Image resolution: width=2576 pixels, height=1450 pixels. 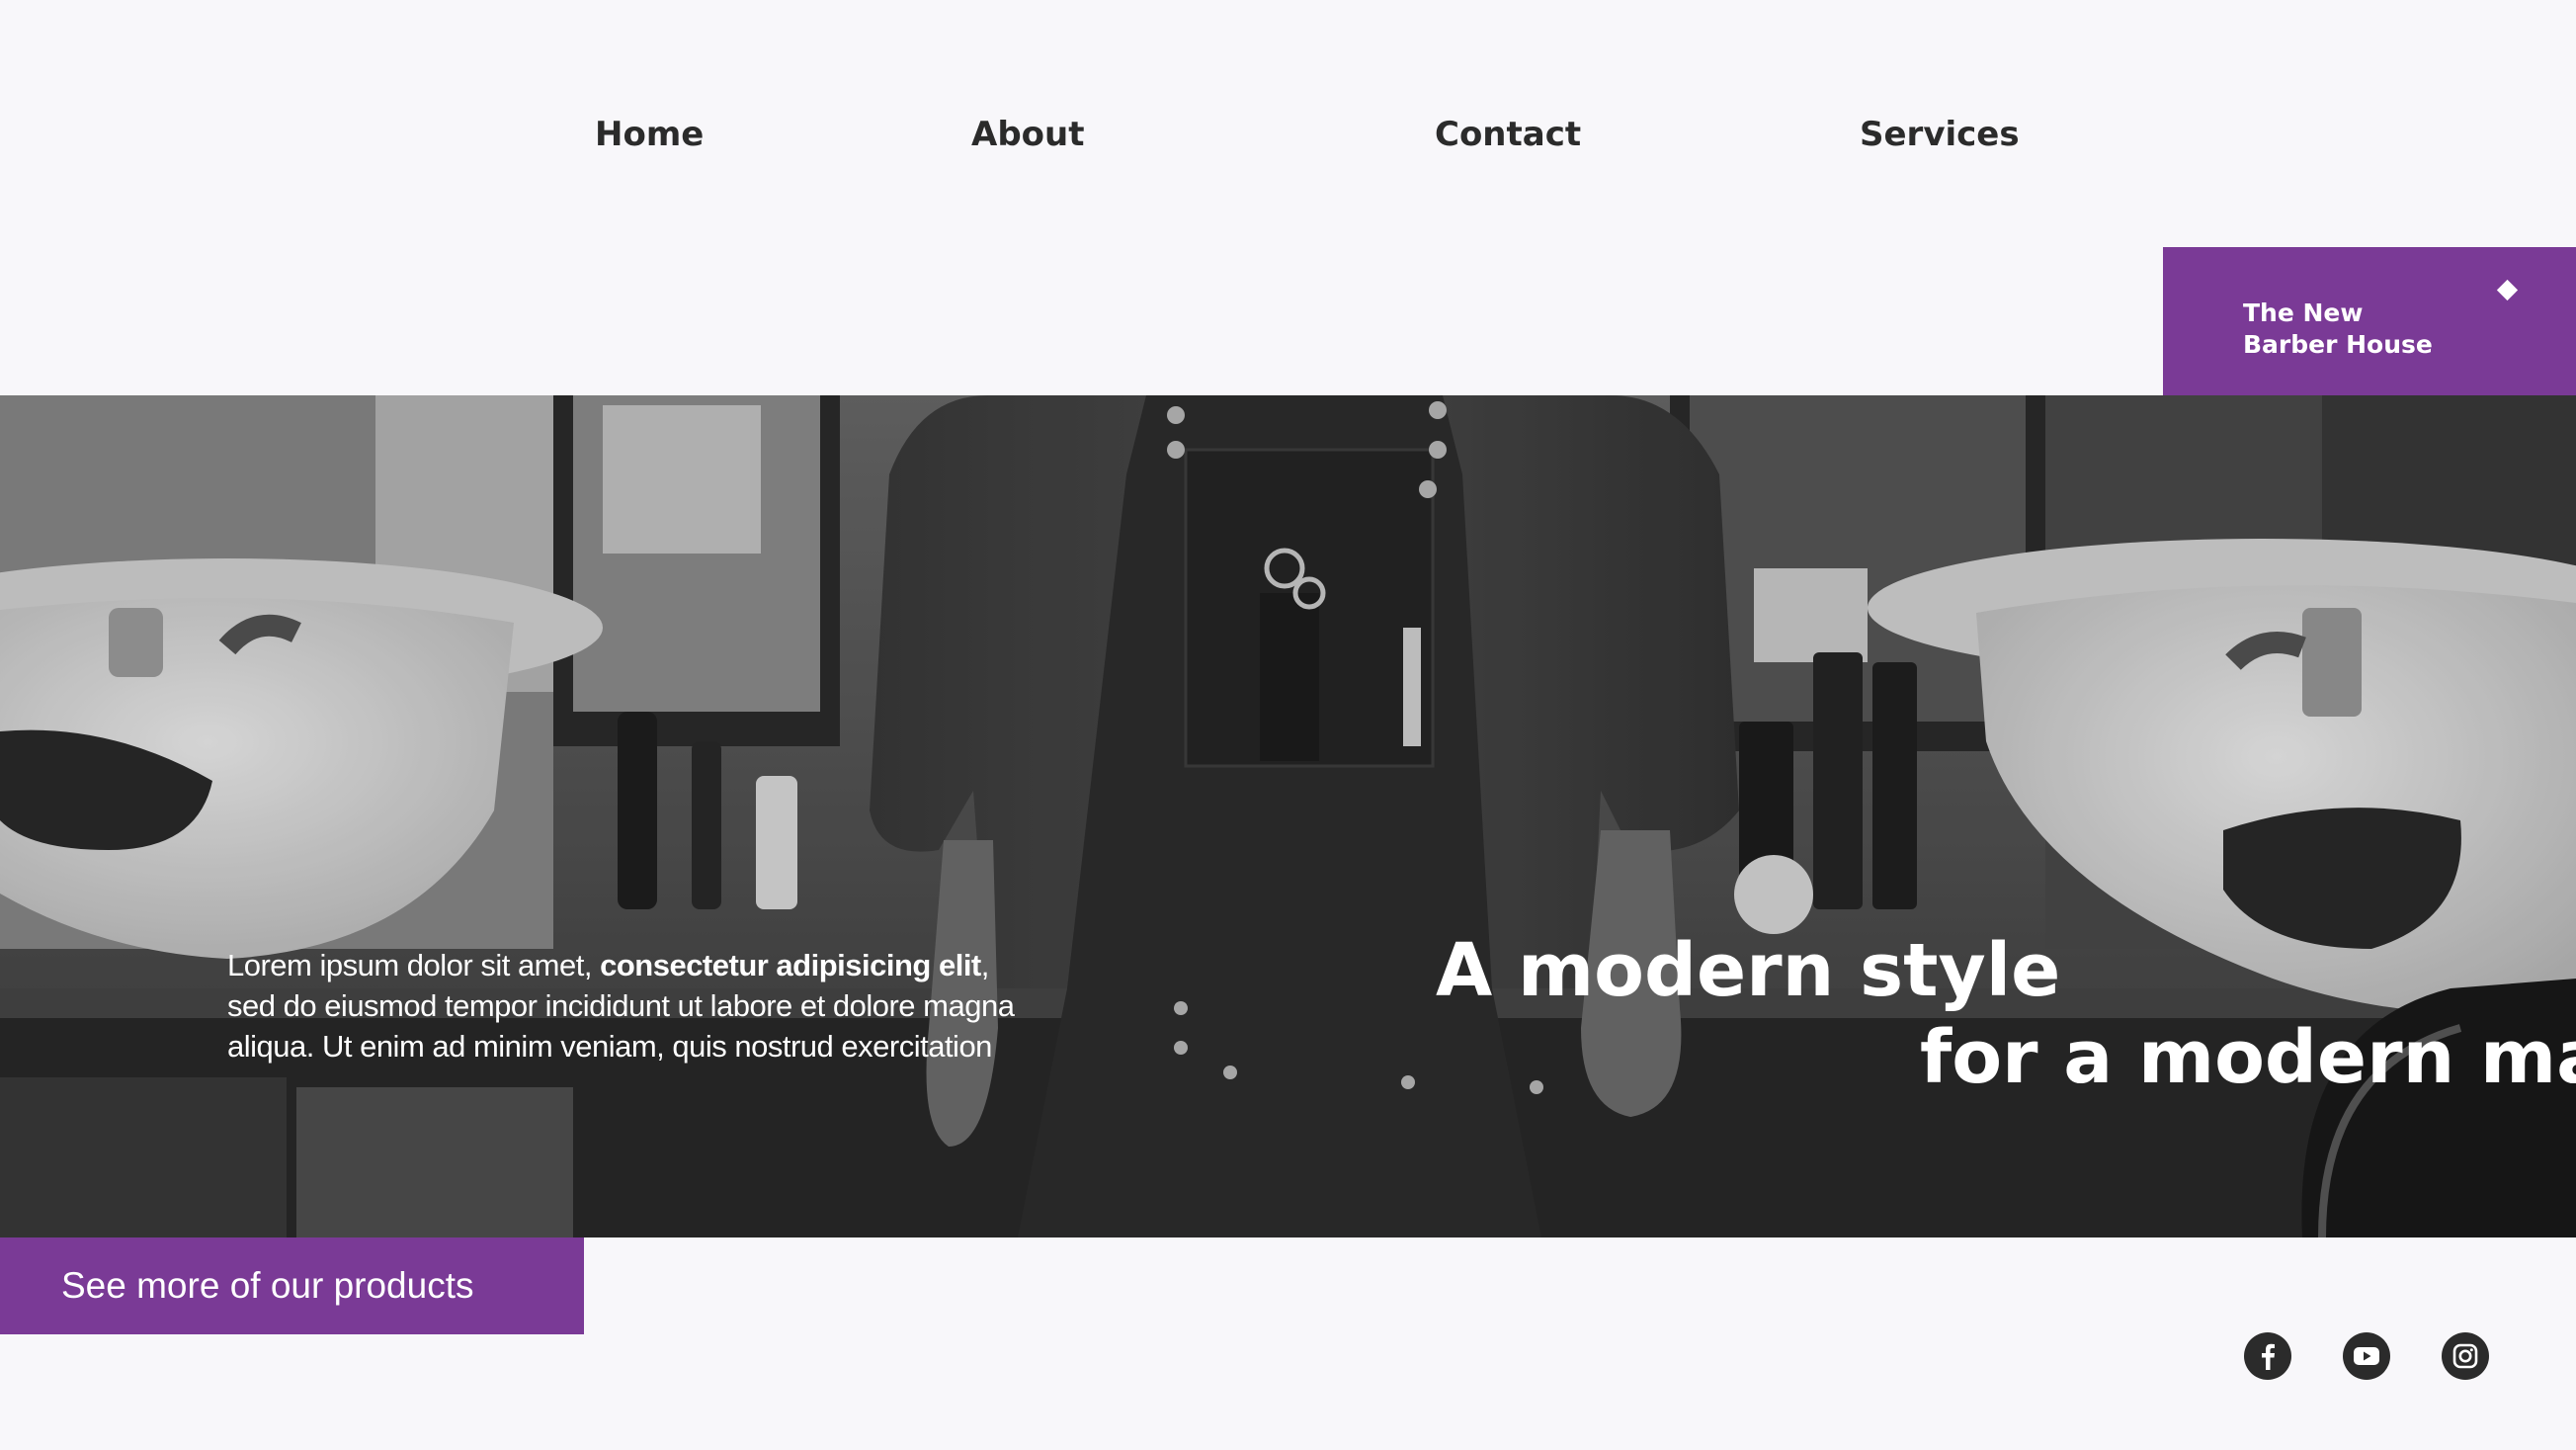 What do you see at coordinates (414, 965) in the screenshot?
I see `hero-description-start: Lorem ipsum dolor sit amet,` at bounding box center [414, 965].